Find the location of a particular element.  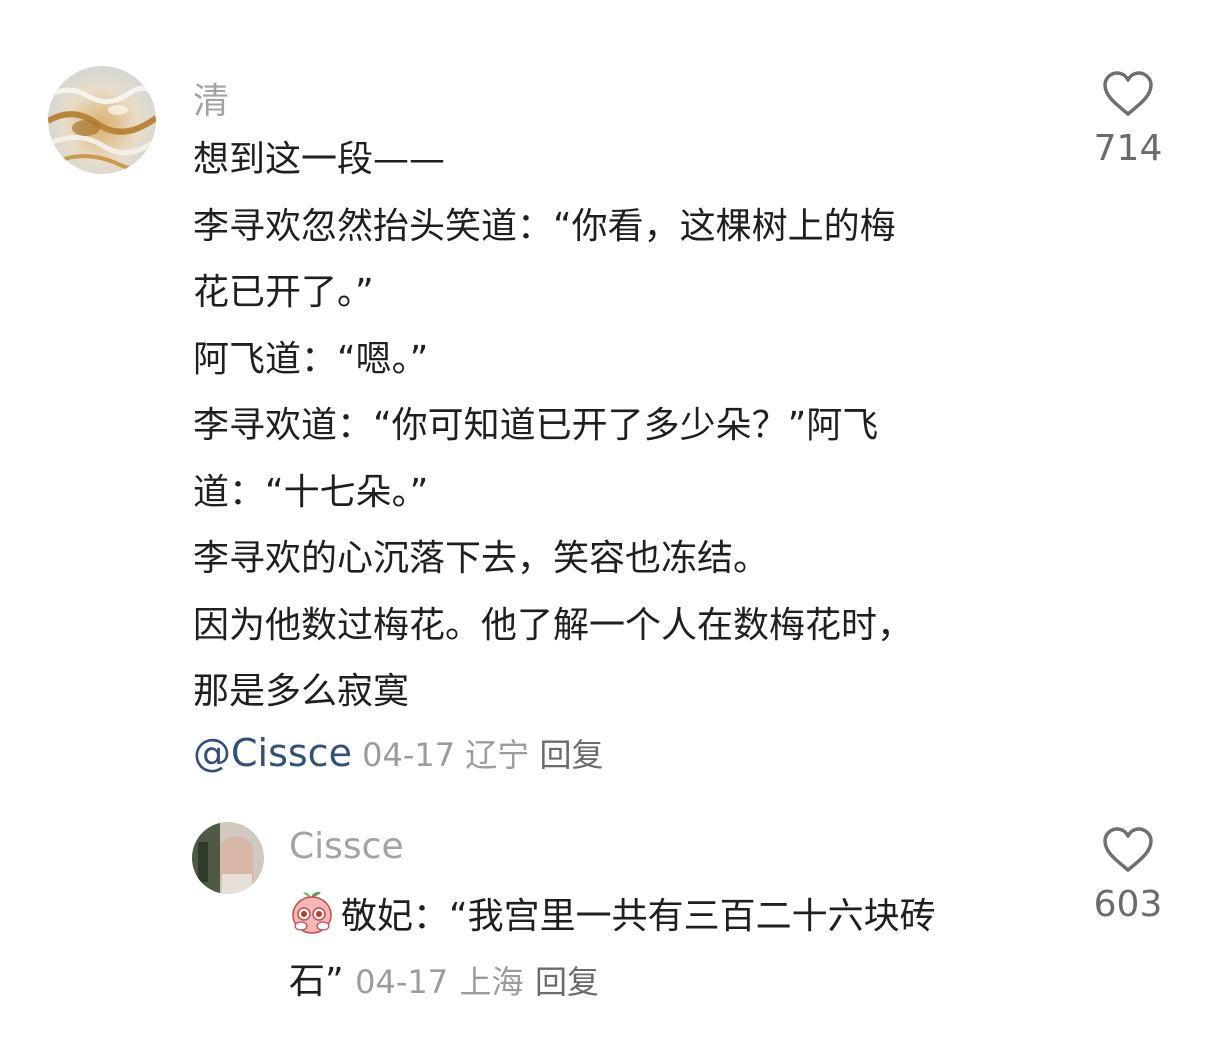

reply-location: 上海 is located at coordinates (491, 982).